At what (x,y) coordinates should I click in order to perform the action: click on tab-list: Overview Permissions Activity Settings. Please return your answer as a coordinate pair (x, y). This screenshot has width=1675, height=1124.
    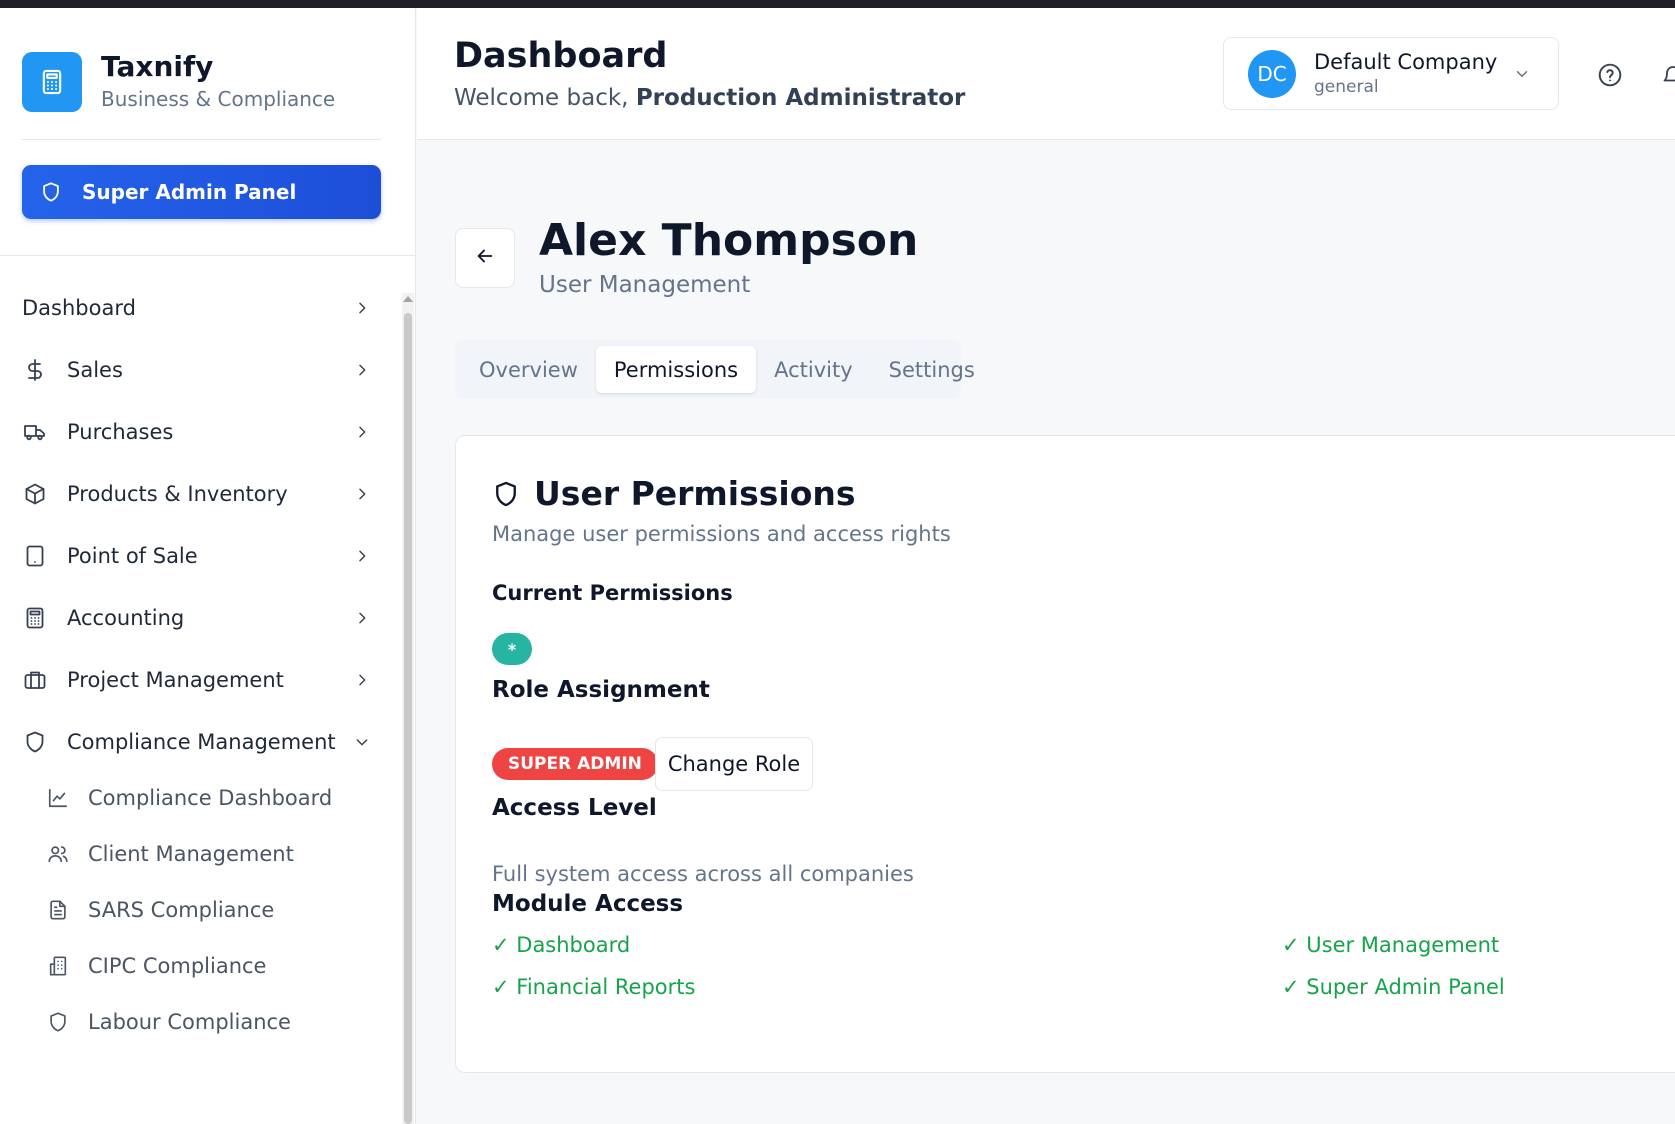
    Looking at the image, I should click on (715, 369).